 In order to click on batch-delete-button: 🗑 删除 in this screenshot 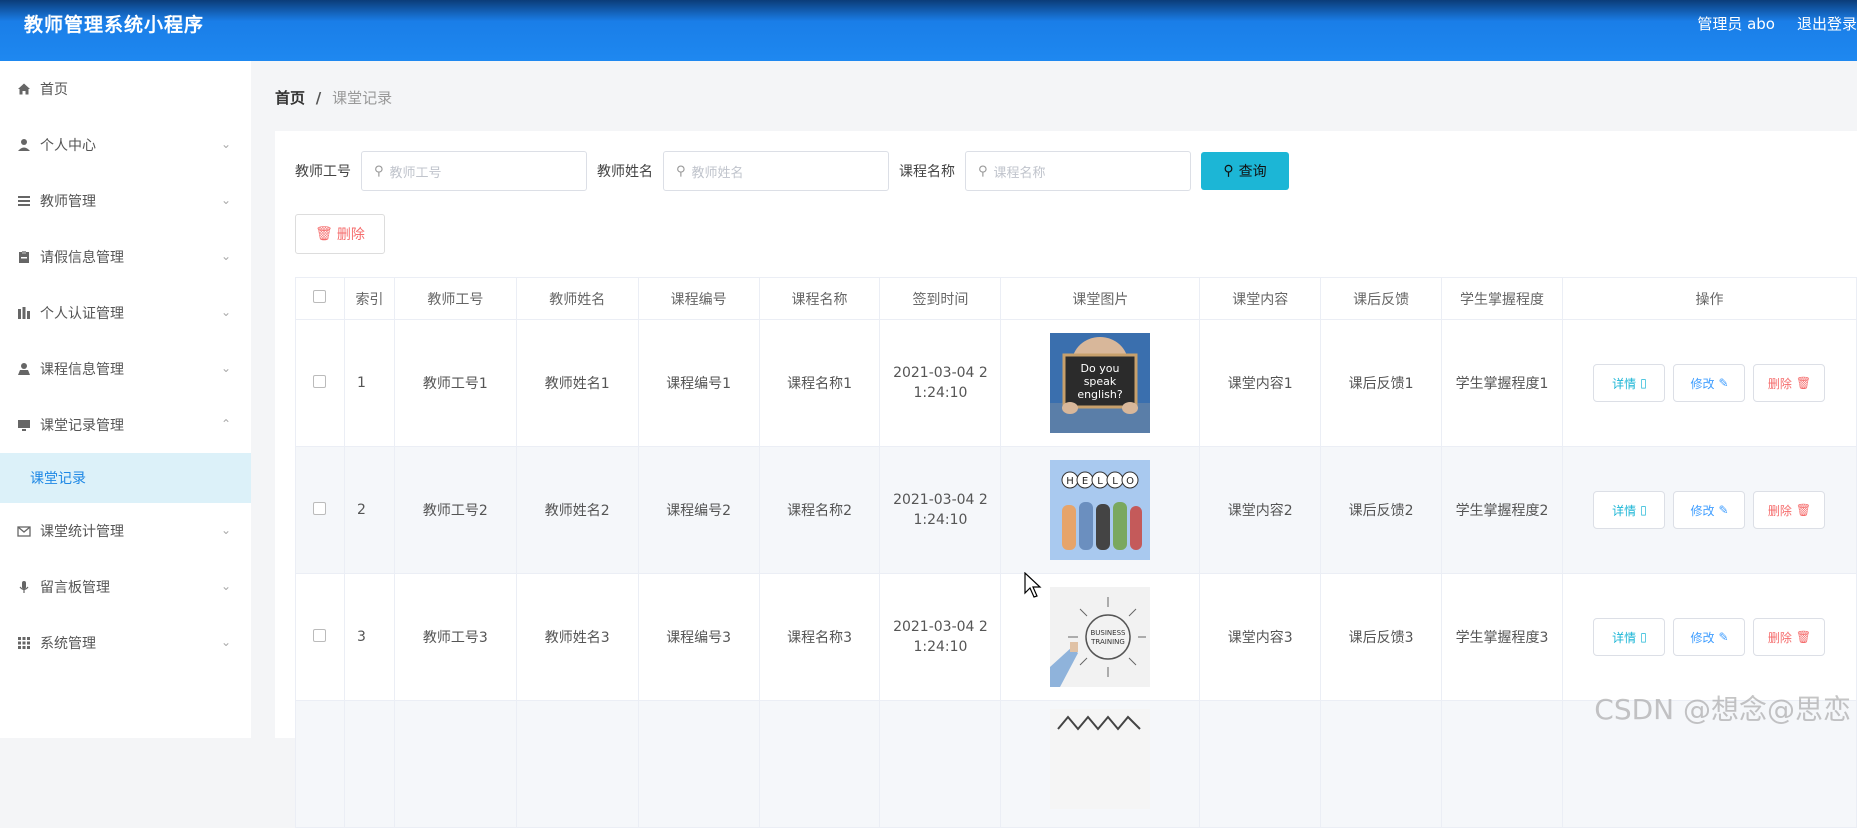, I will do `click(340, 234)`.